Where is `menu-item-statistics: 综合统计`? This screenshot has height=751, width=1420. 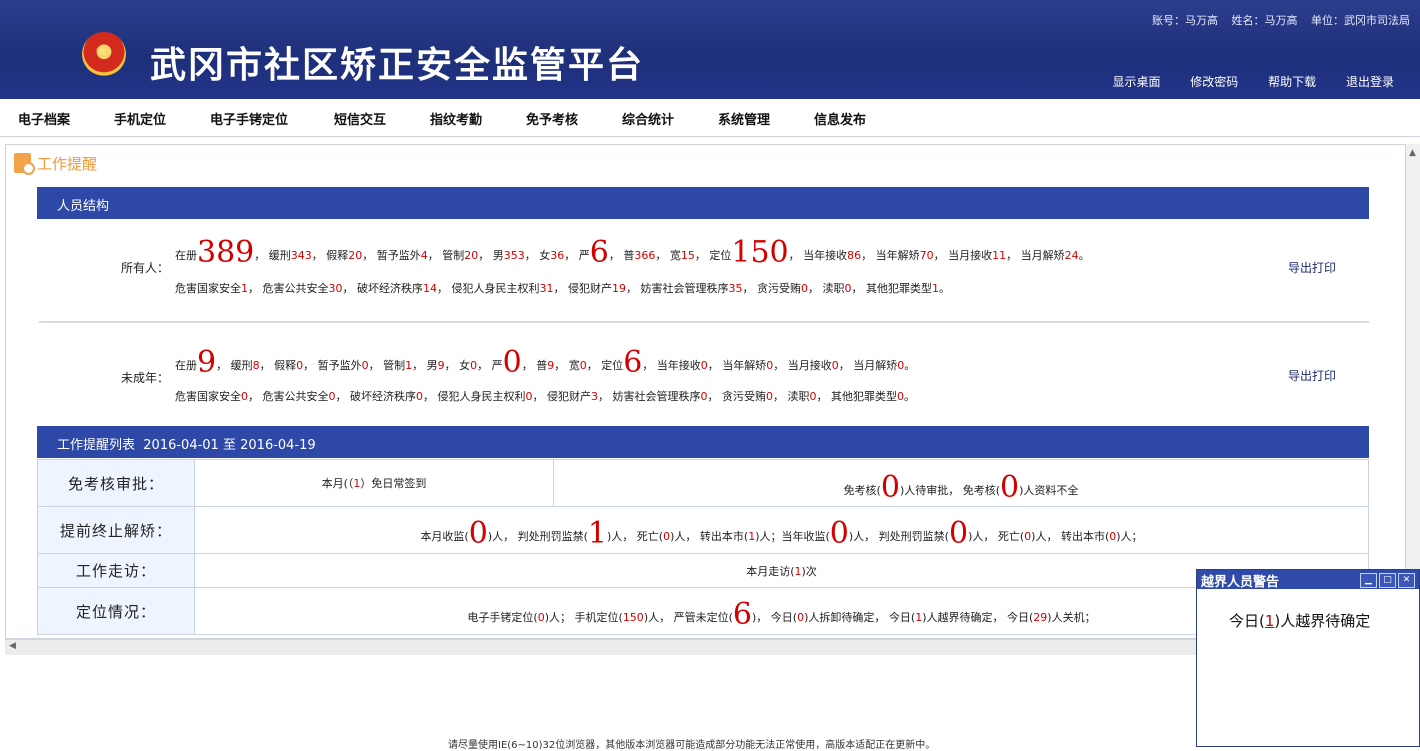 menu-item-statistics: 综合统计 is located at coordinates (648, 118).